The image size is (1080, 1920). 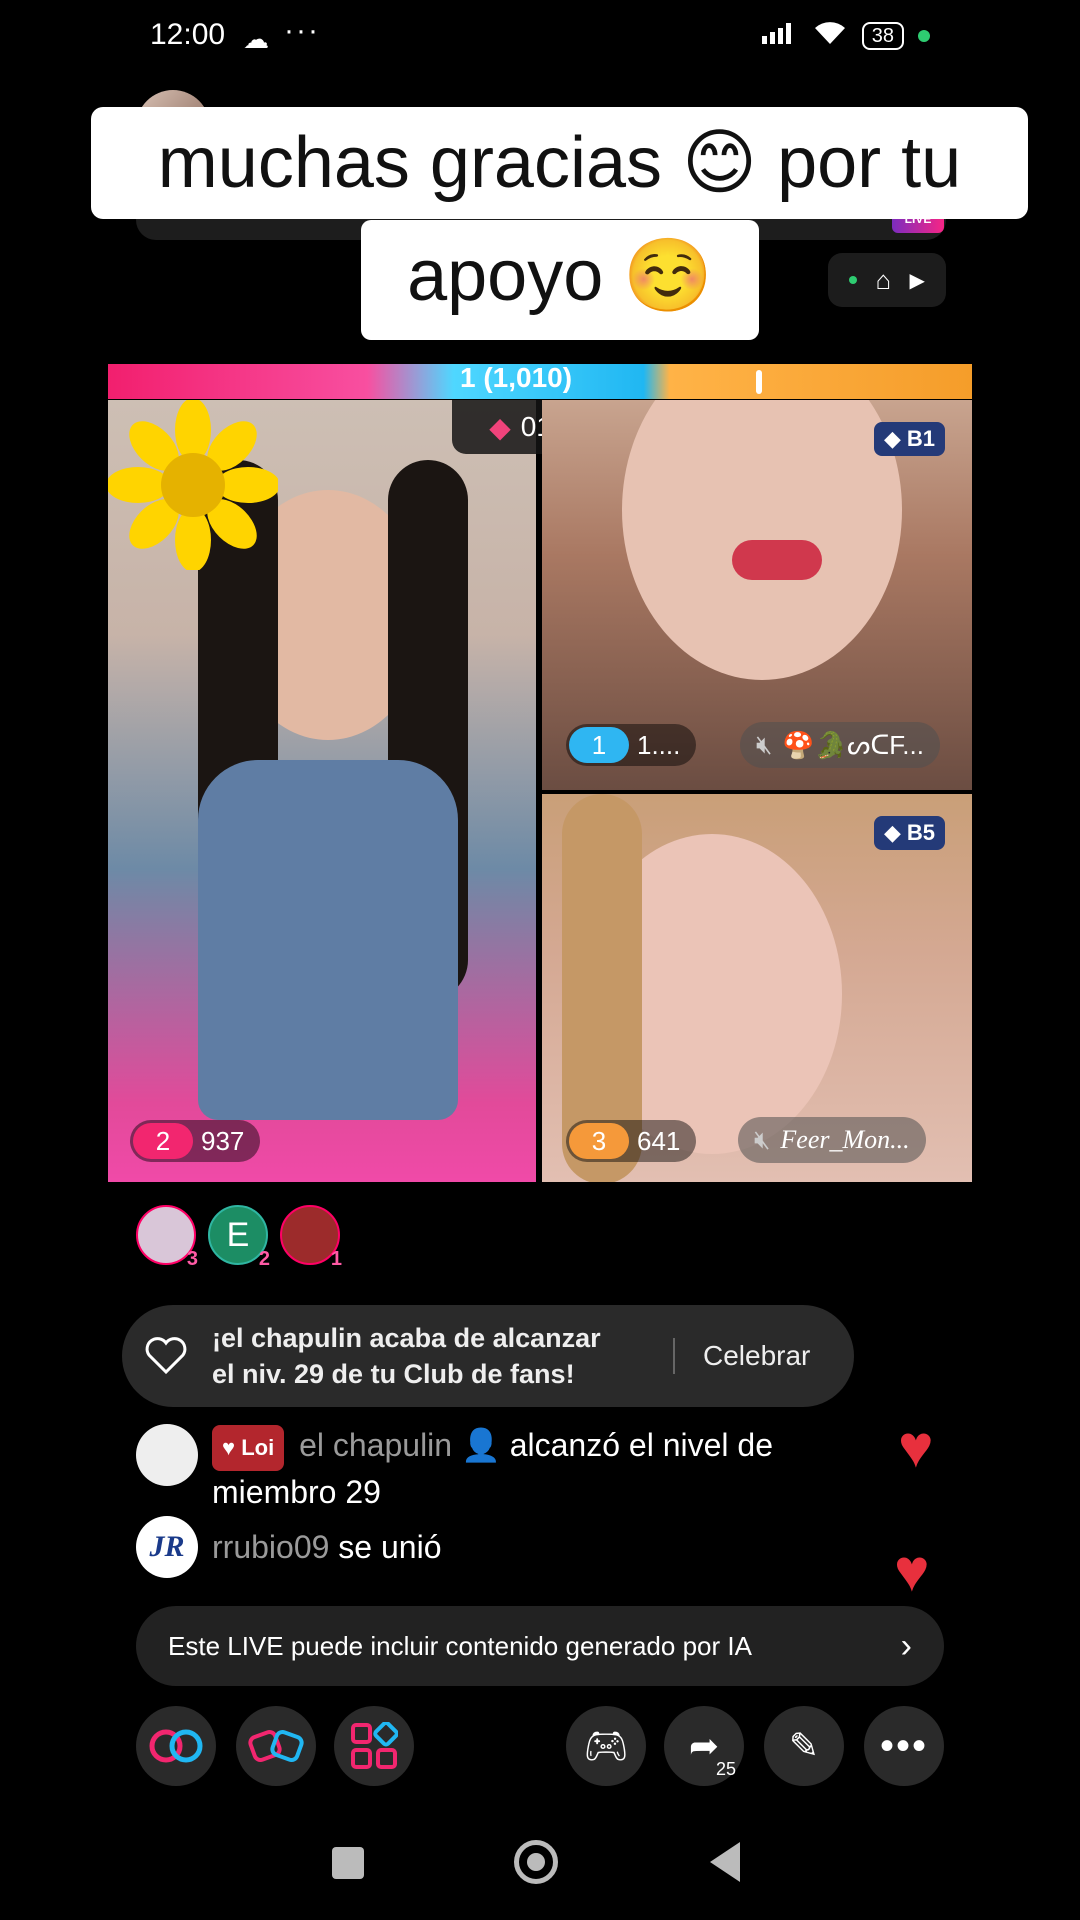 I want to click on b1-tag: ◆ B1, so click(x=910, y=439).